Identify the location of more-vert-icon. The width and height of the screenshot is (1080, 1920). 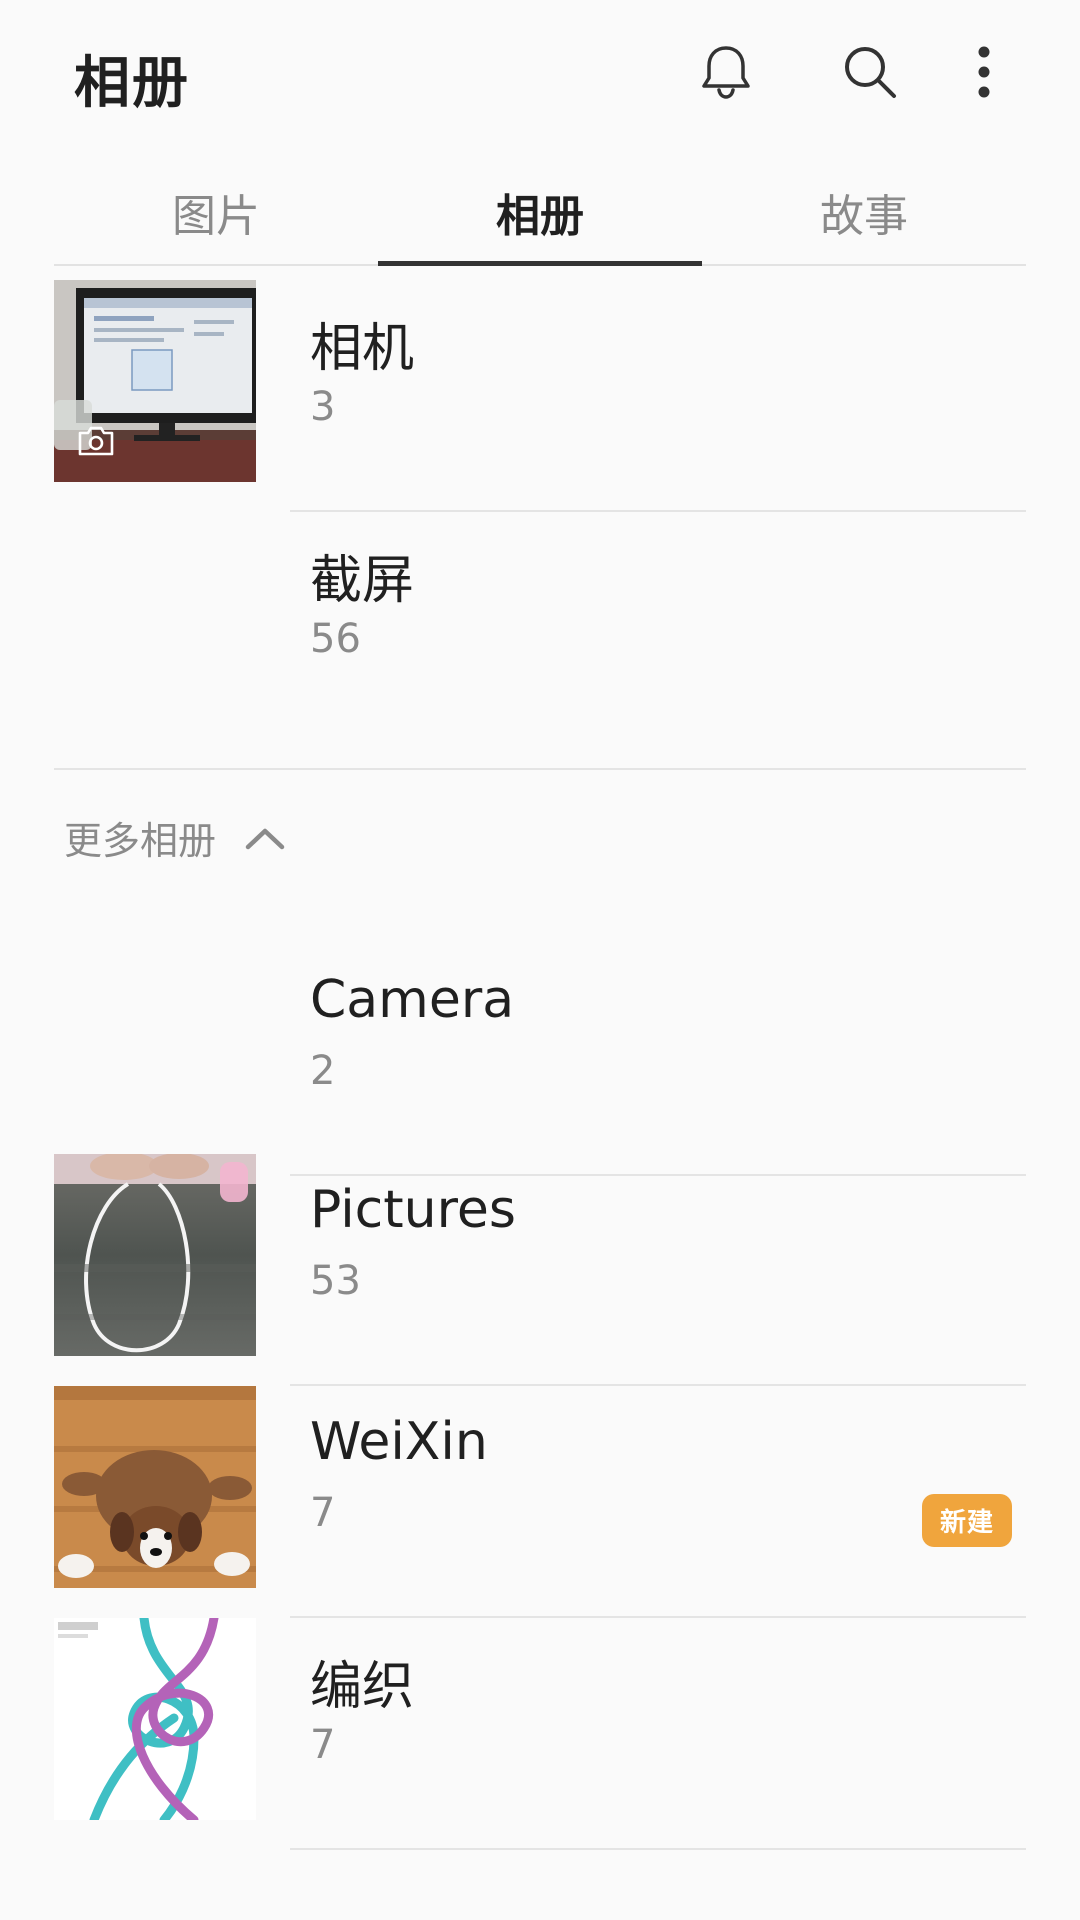
(984, 72).